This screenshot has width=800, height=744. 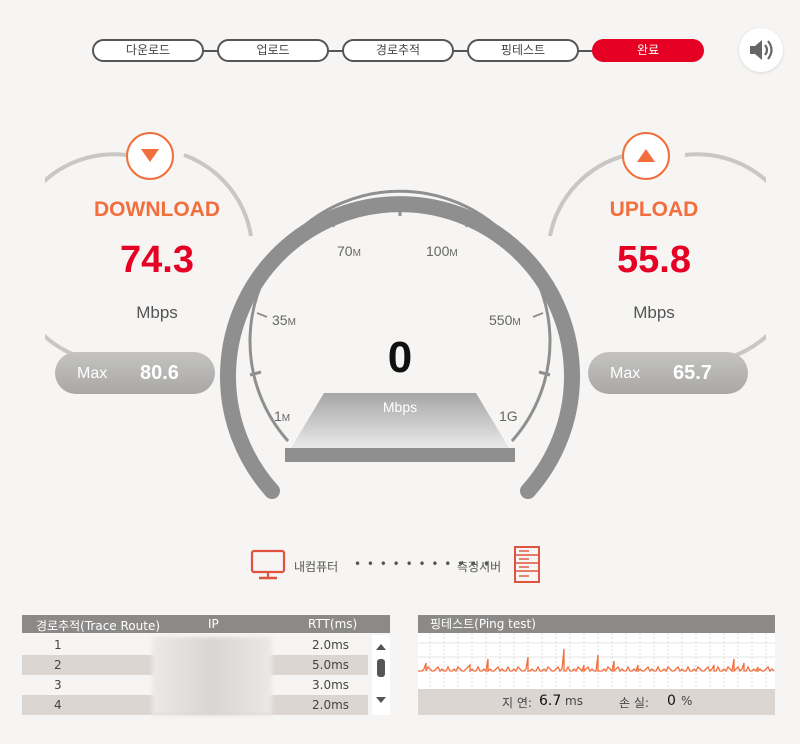 What do you see at coordinates (668, 373) in the screenshot?
I see `upload-max-box: Max 65.7` at bounding box center [668, 373].